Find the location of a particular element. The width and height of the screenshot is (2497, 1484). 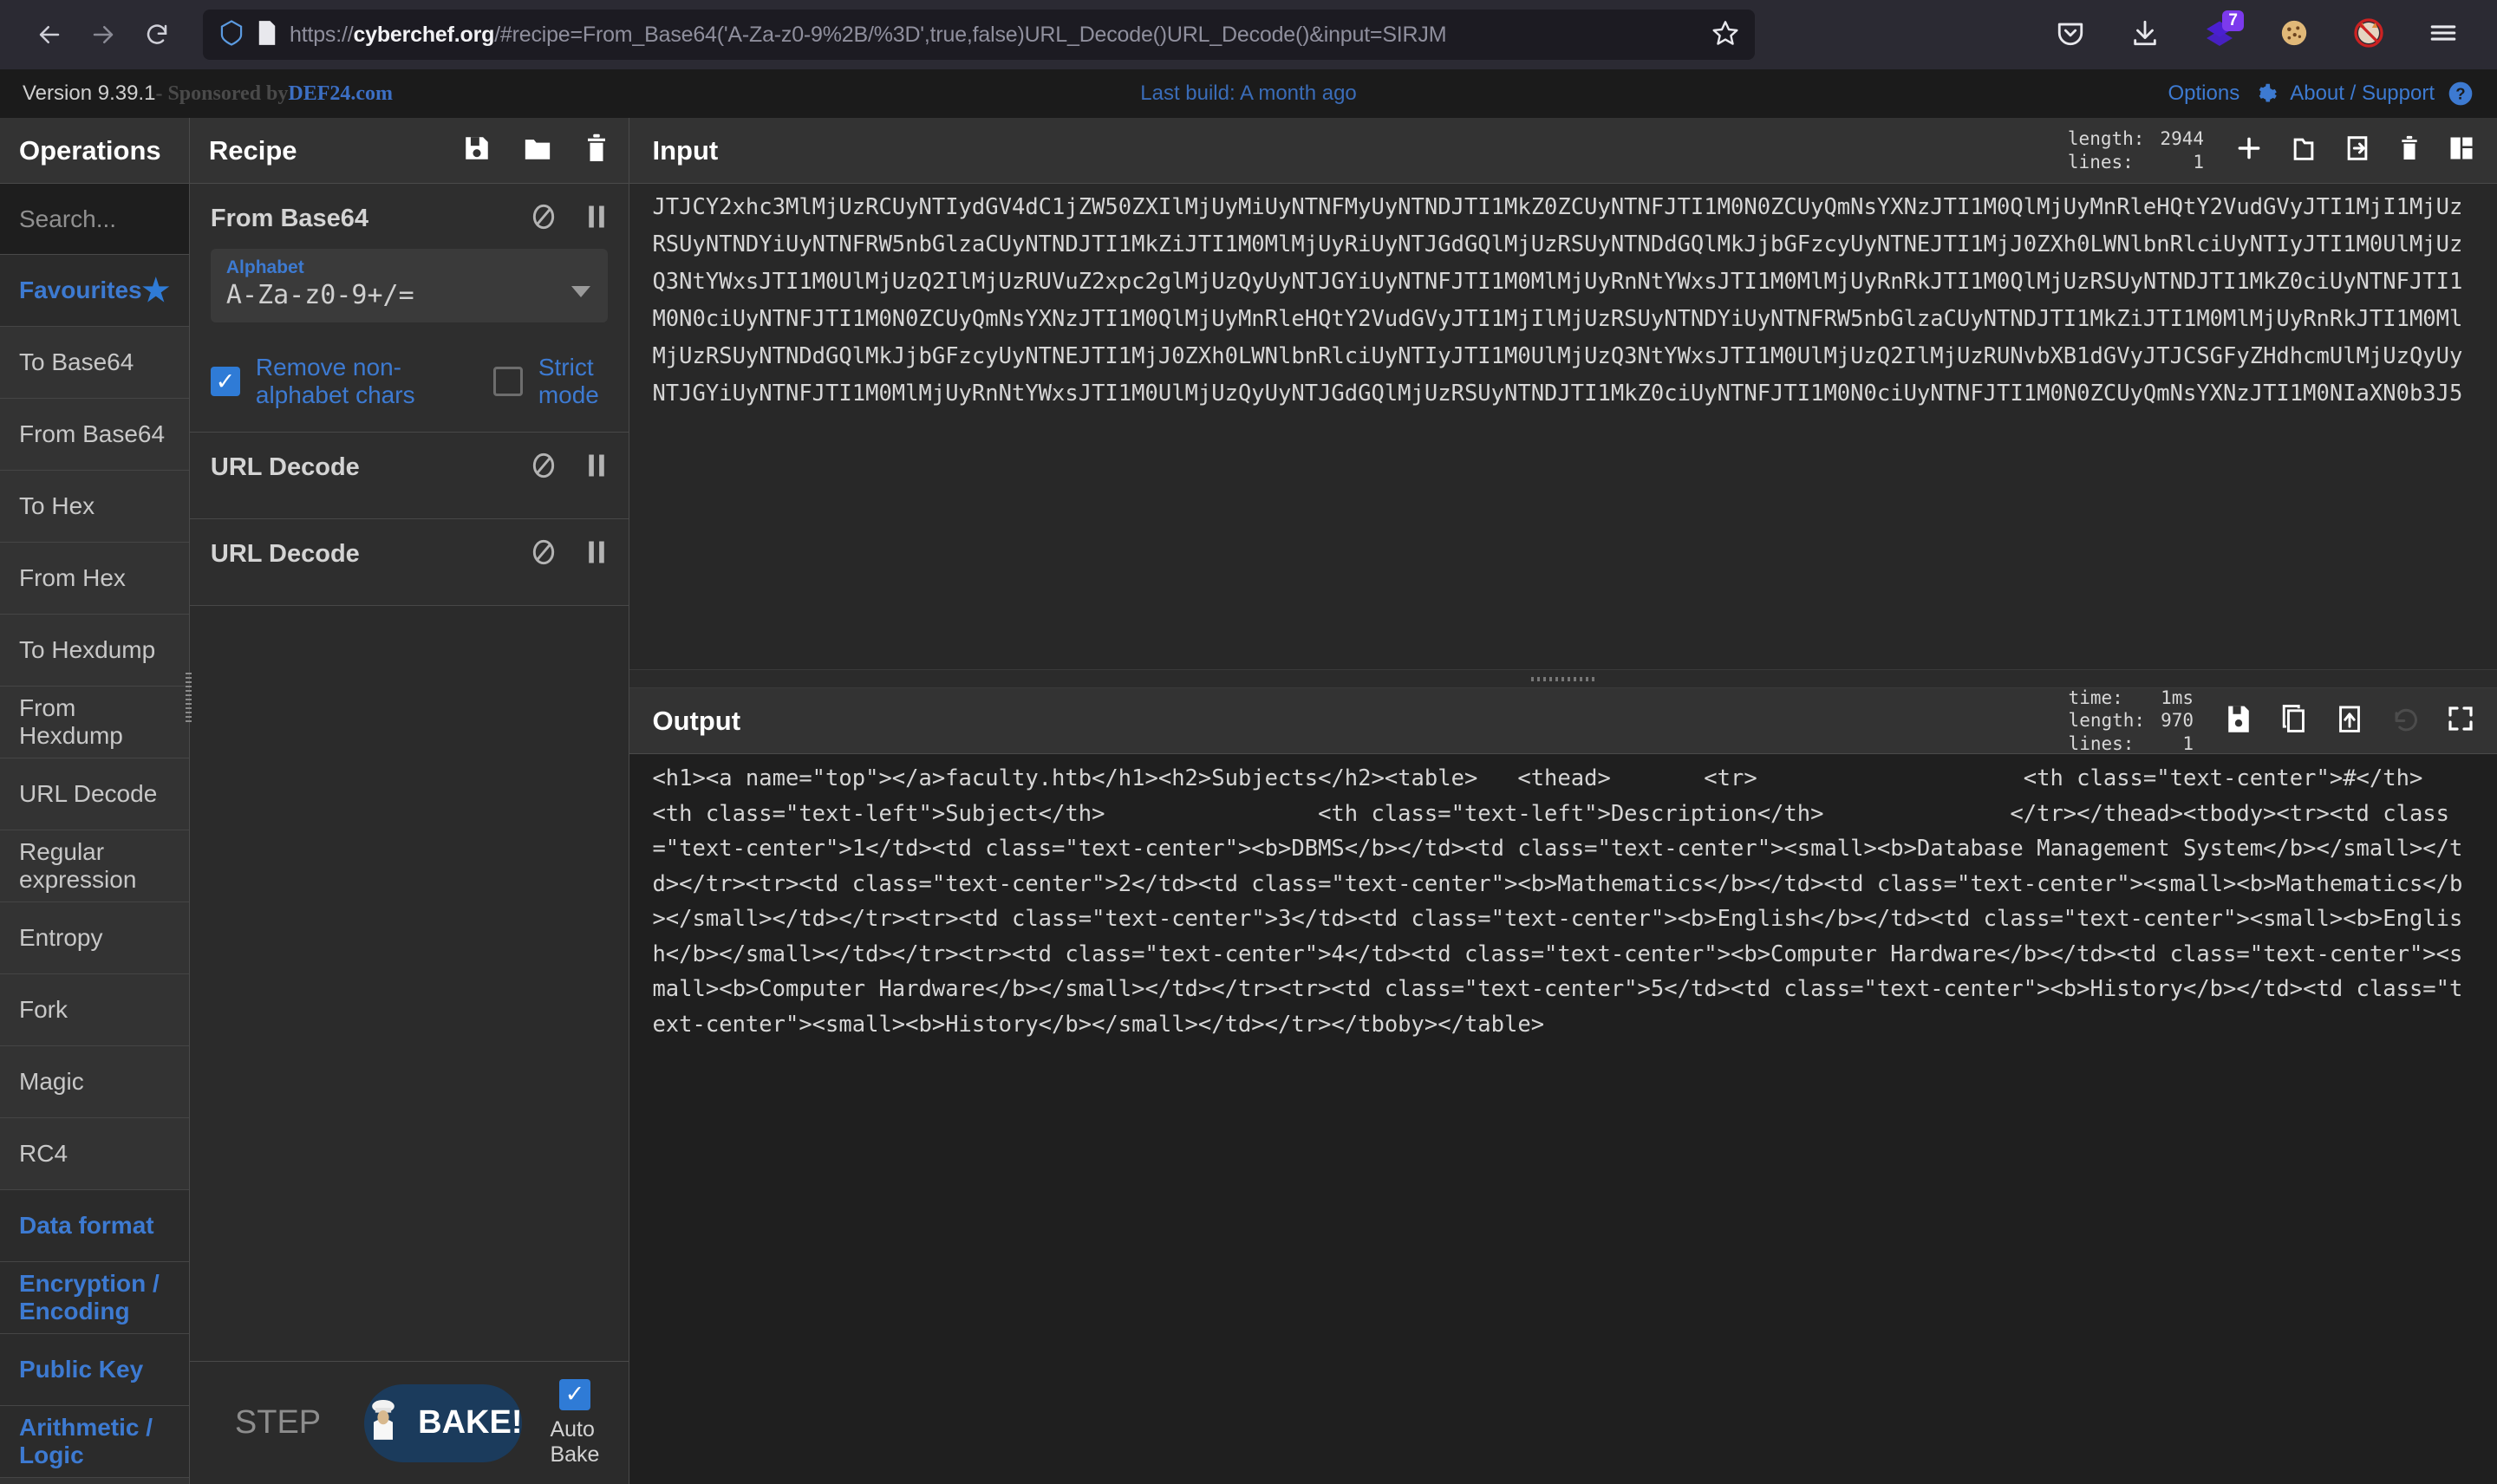

sidebar-item-fork: Fork is located at coordinates (94, 1010).